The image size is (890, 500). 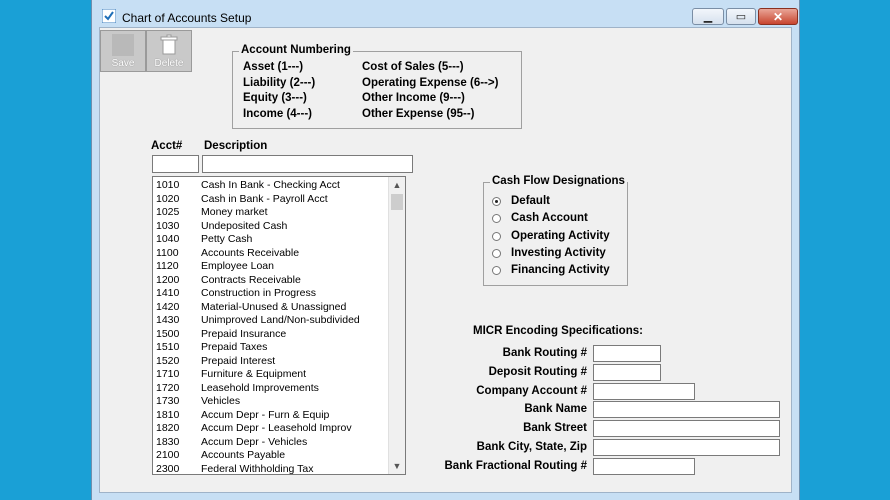 I want to click on radio-label: Investing Activity, so click(x=558, y=252).